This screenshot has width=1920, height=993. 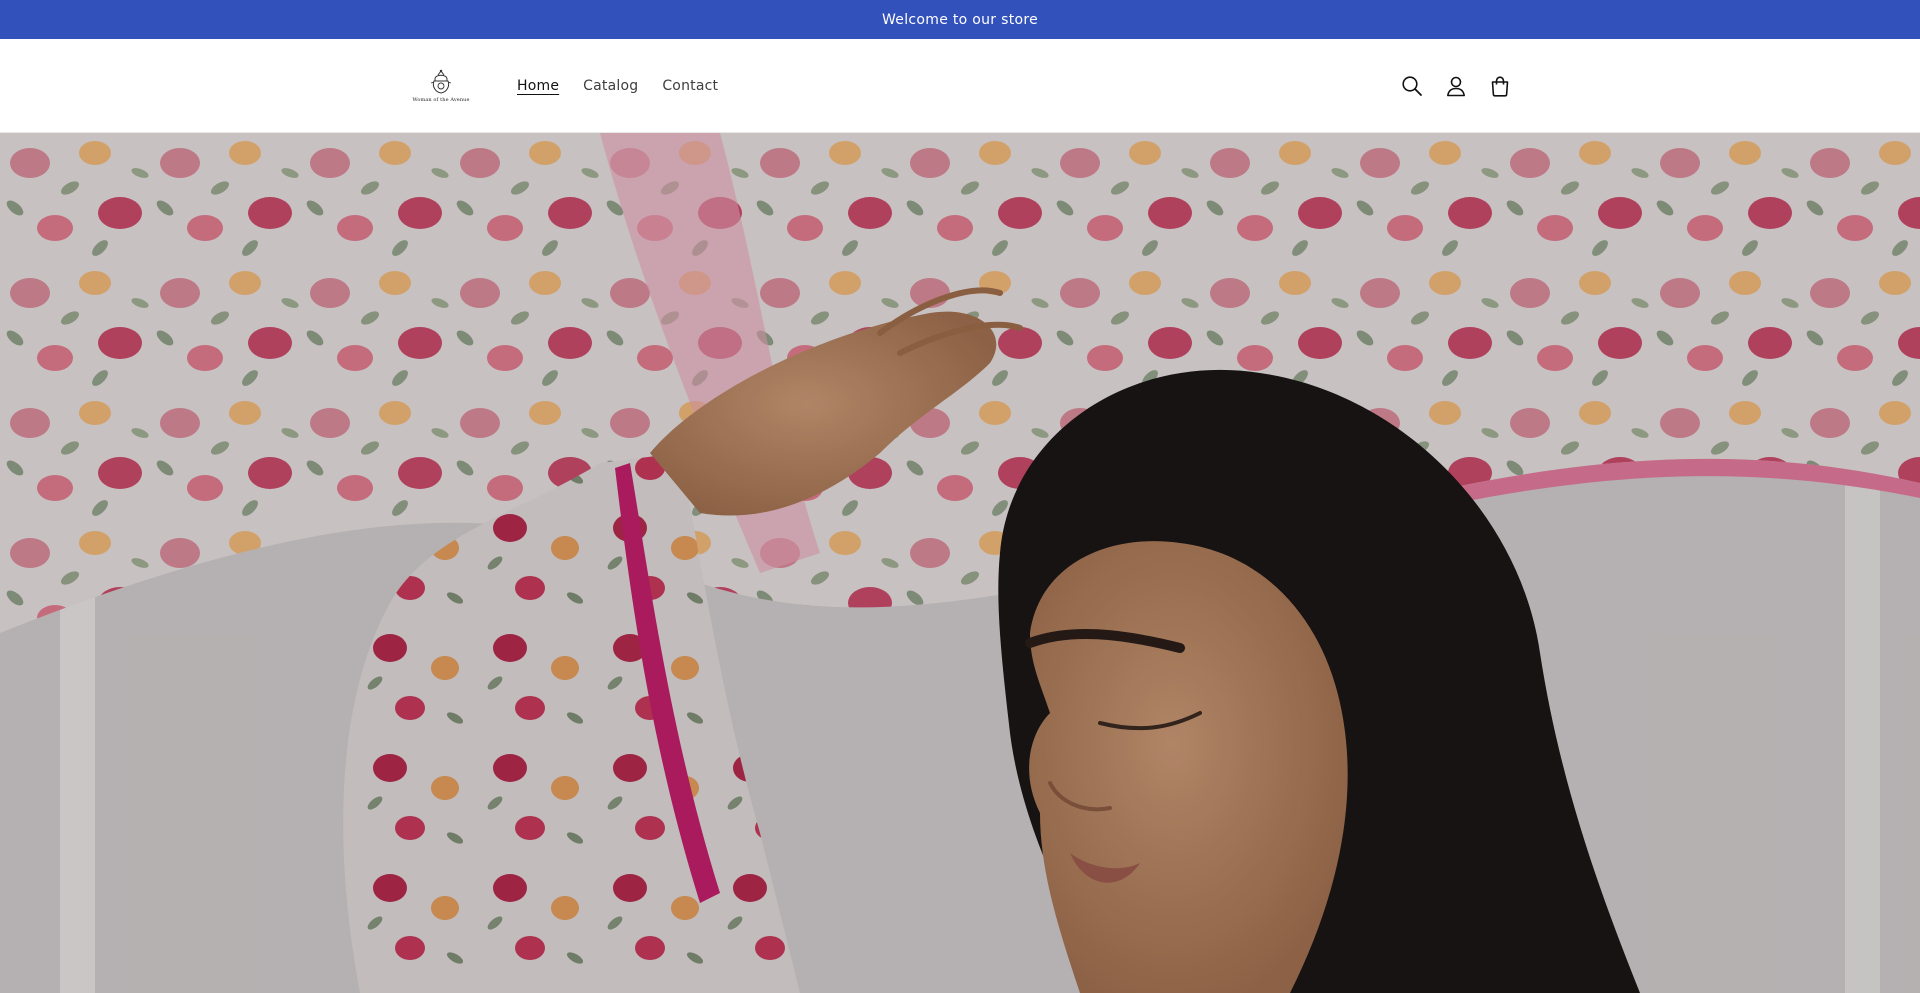 I want to click on main-nav: Home Catalog Contact, so click(x=617, y=86).